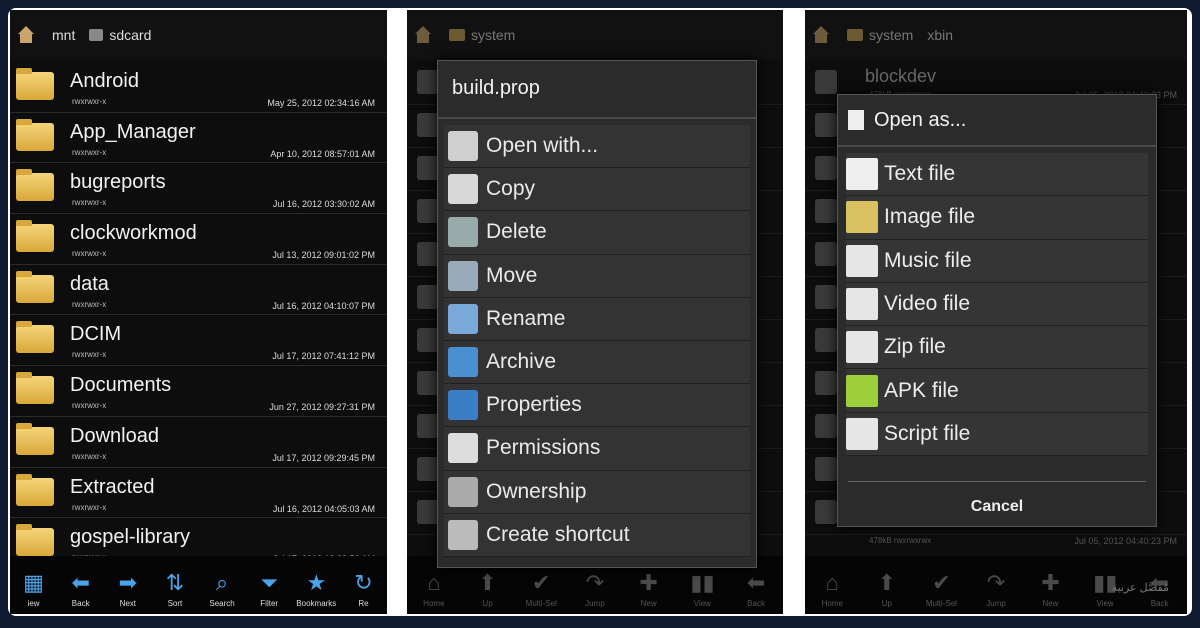 The height and width of the screenshot is (628, 1200). What do you see at coordinates (597, 233) in the screenshot?
I see `menu-item-delete: Delete` at bounding box center [597, 233].